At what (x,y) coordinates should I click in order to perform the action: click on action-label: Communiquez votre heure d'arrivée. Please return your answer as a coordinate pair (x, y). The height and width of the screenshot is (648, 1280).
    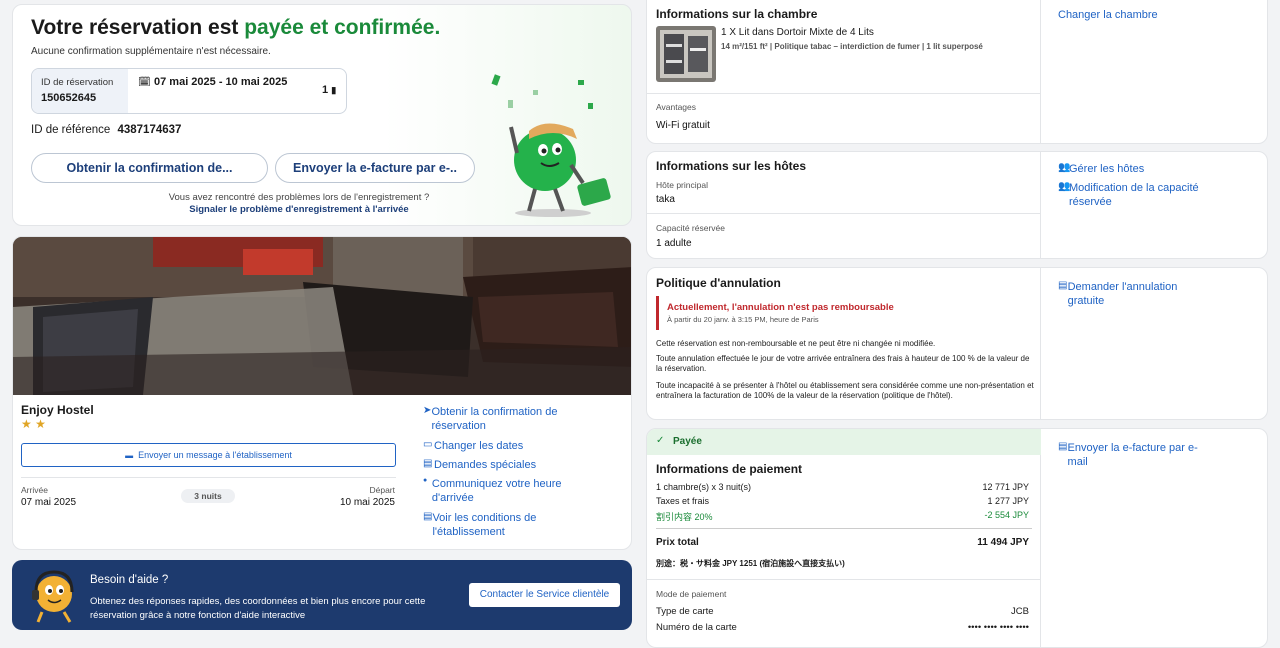
    Looking at the image, I should click on (496, 491).